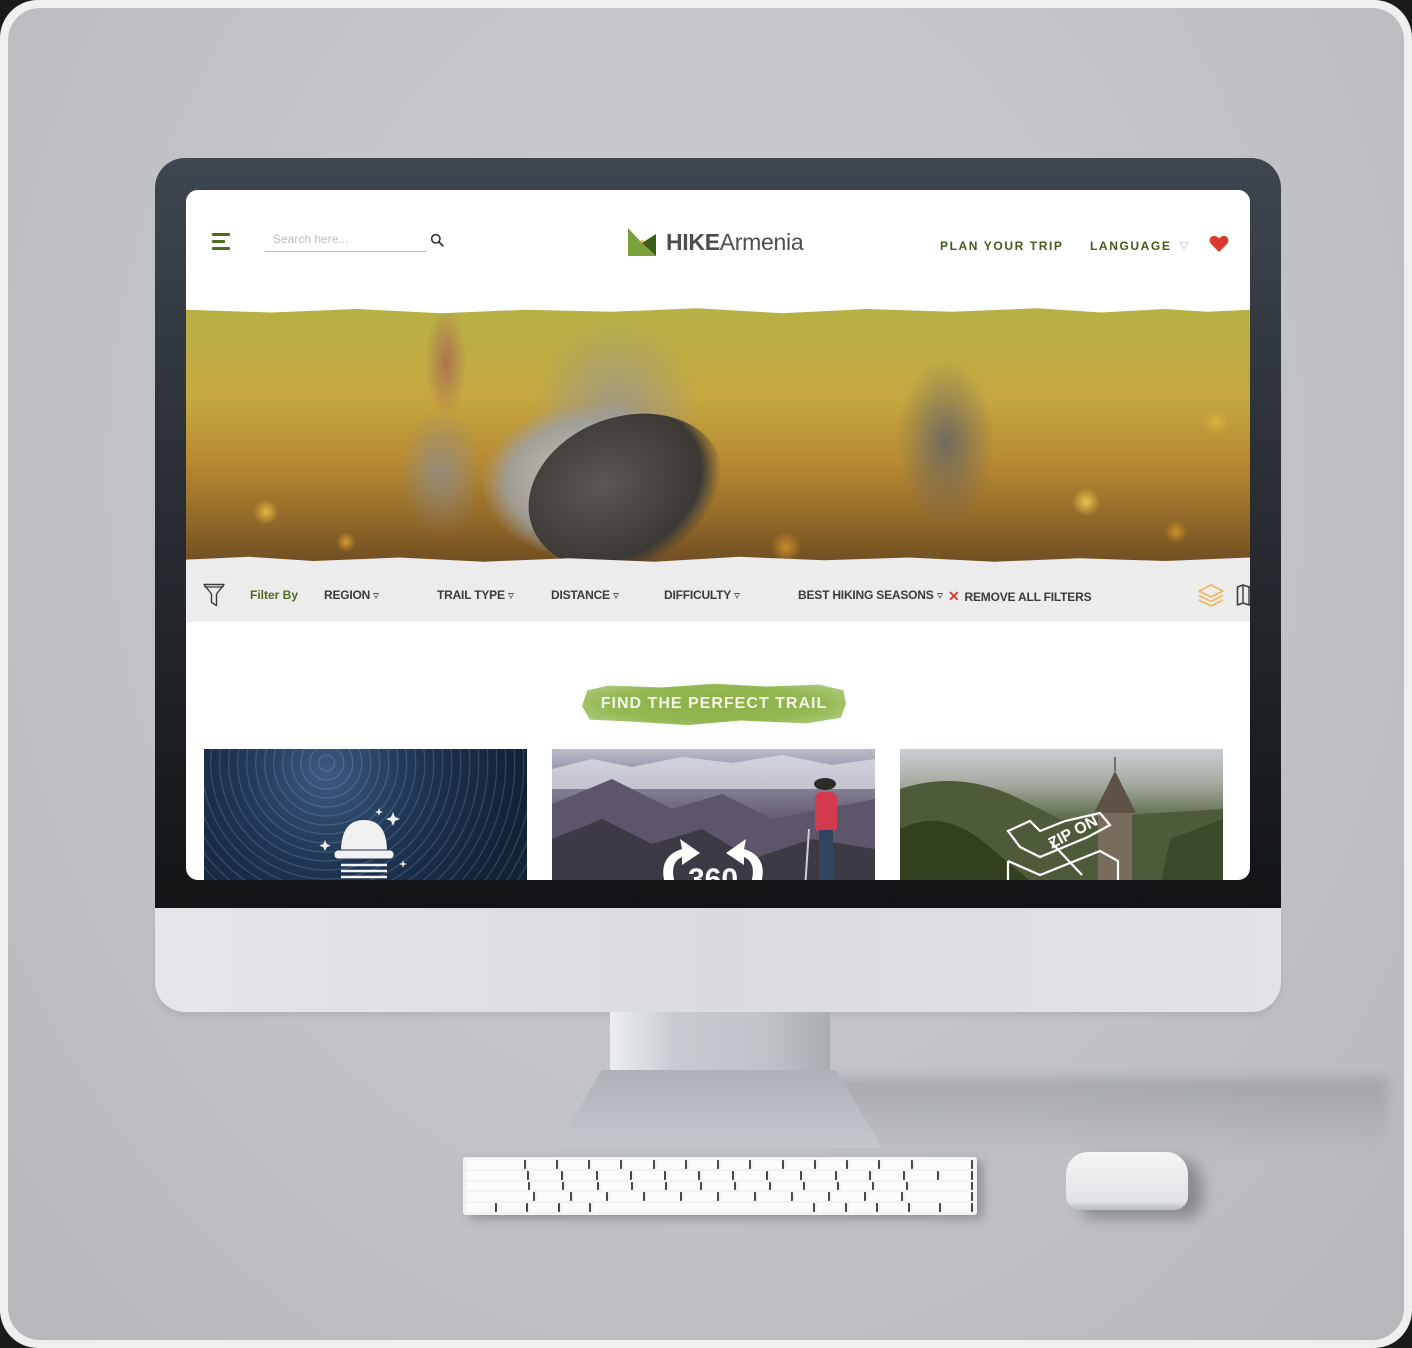 The height and width of the screenshot is (1348, 1412). Describe the element at coordinates (214, 595) in the screenshot. I see `funnel-icon` at that location.